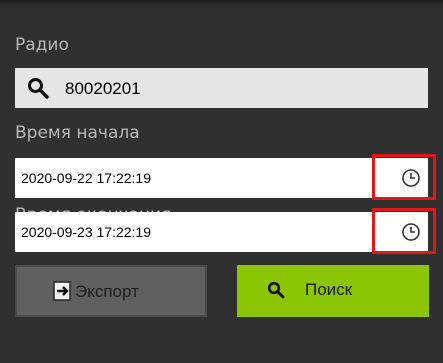  I want to click on end-time-field, so click(225, 231).